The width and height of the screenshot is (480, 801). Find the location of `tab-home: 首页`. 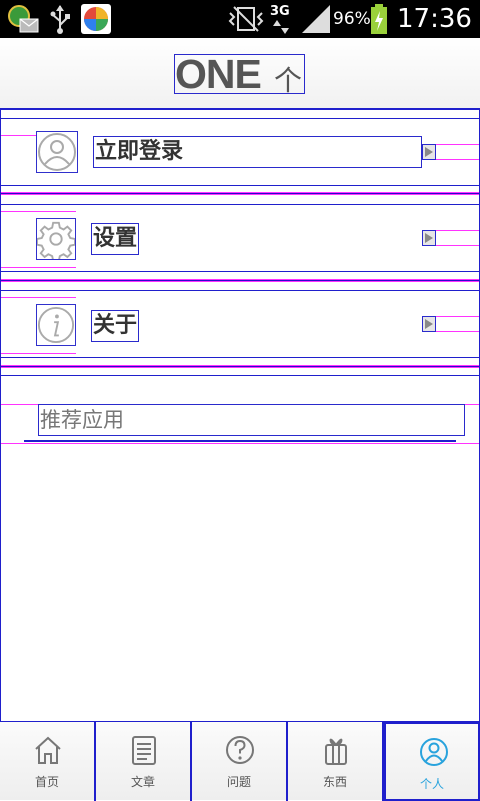

tab-home: 首页 is located at coordinates (48, 761).